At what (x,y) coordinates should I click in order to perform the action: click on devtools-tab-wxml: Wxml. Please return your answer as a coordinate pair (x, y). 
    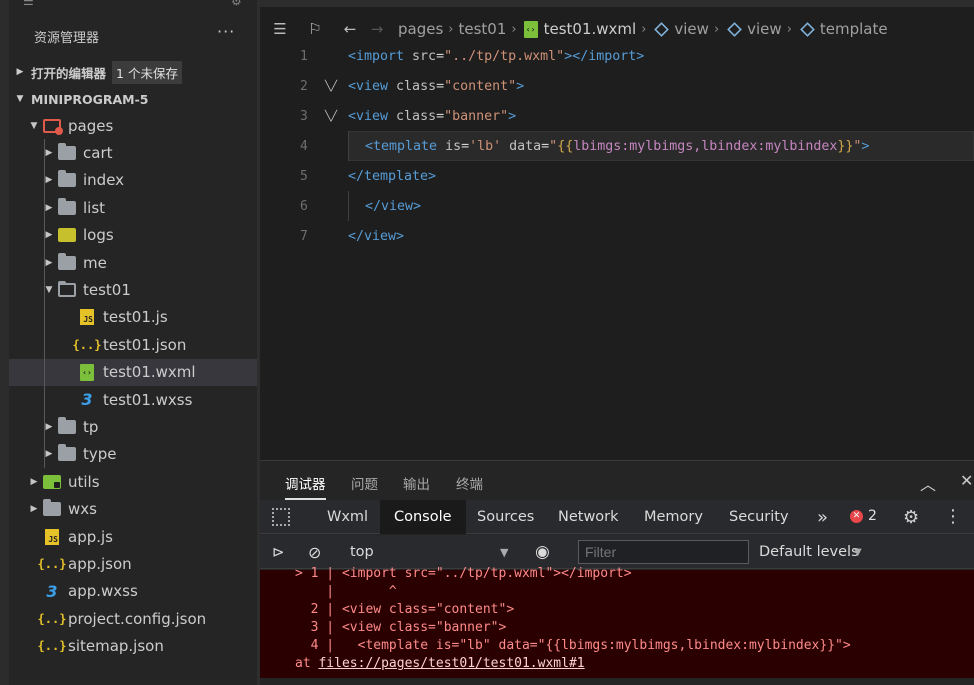
    Looking at the image, I should click on (347, 517).